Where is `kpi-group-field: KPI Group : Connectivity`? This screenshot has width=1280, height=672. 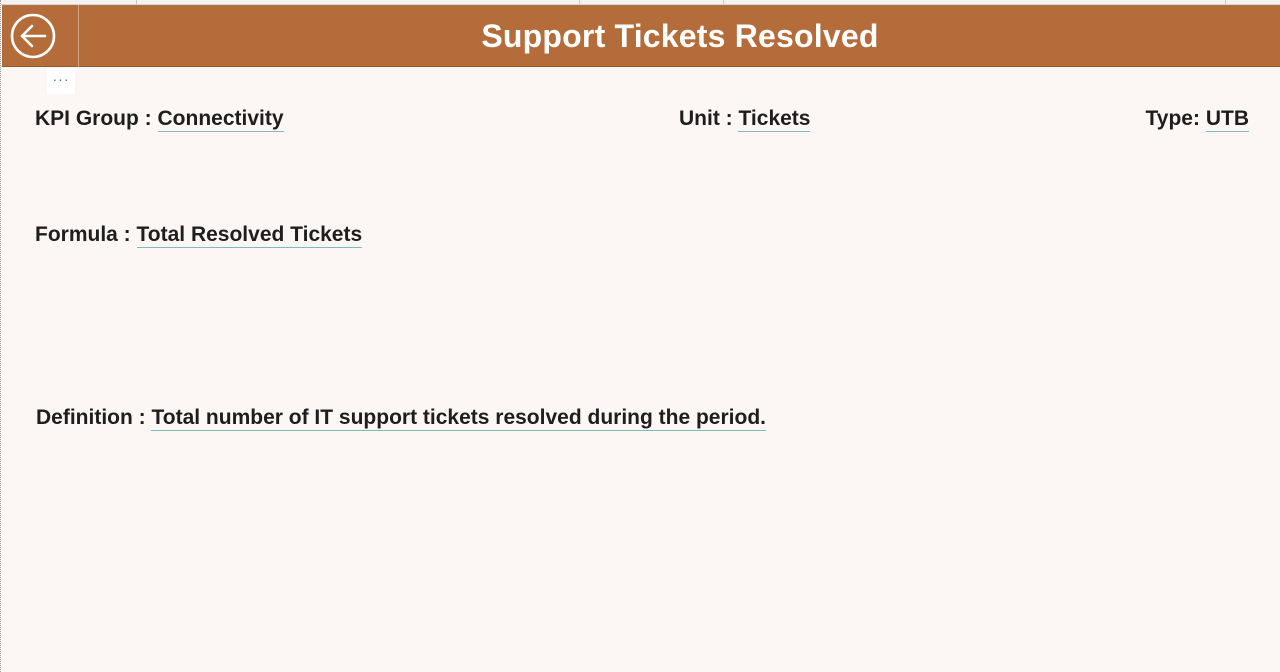 kpi-group-field: KPI Group : Connectivity is located at coordinates (159, 119).